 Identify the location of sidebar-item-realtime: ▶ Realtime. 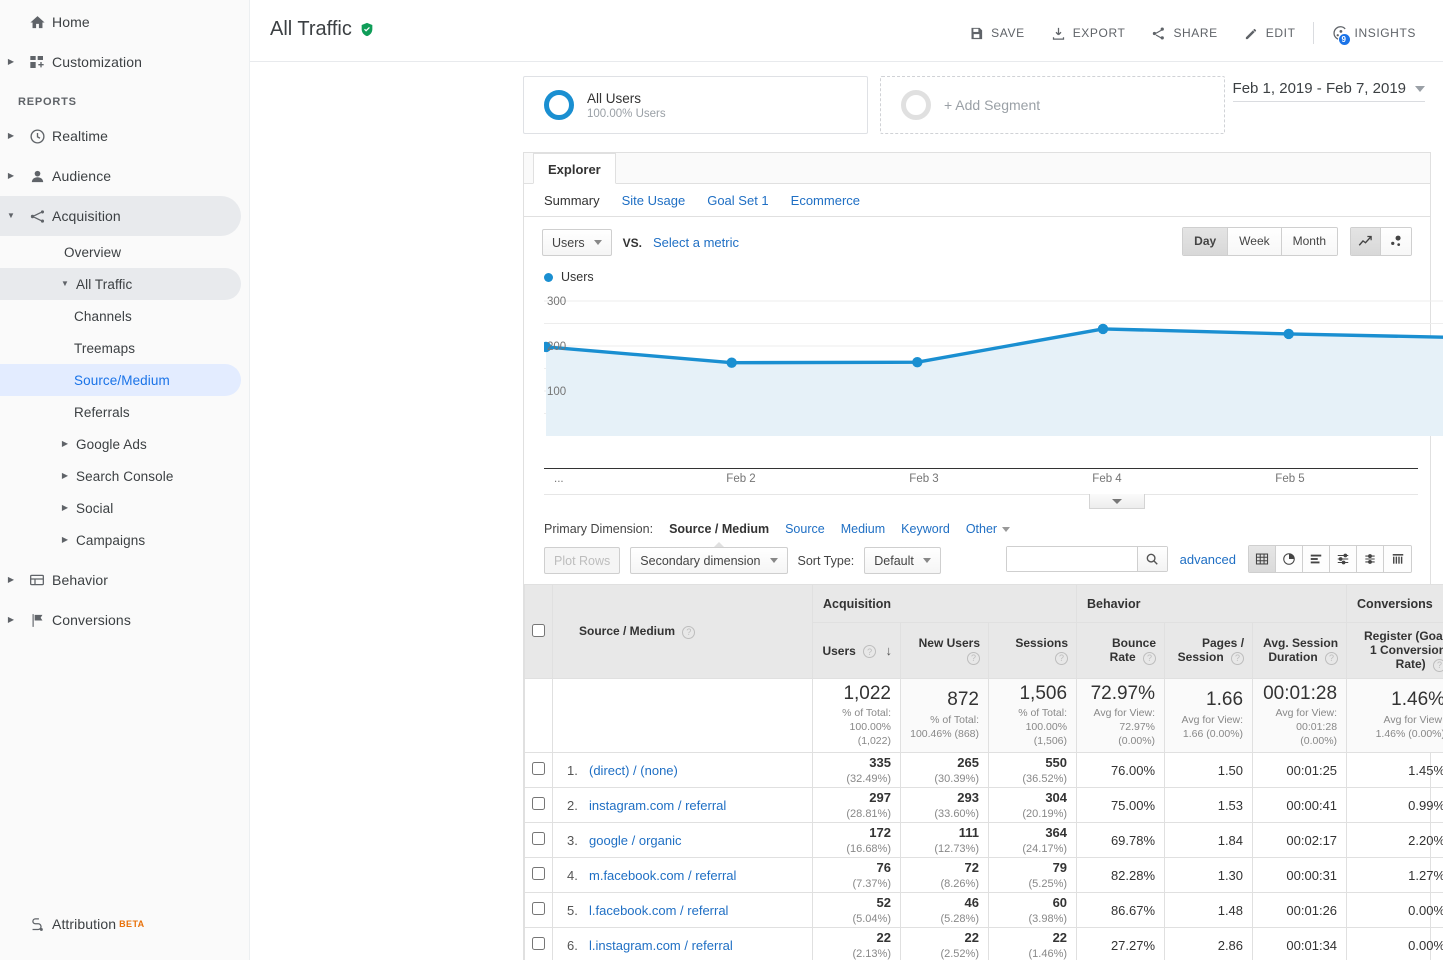
(124, 136).